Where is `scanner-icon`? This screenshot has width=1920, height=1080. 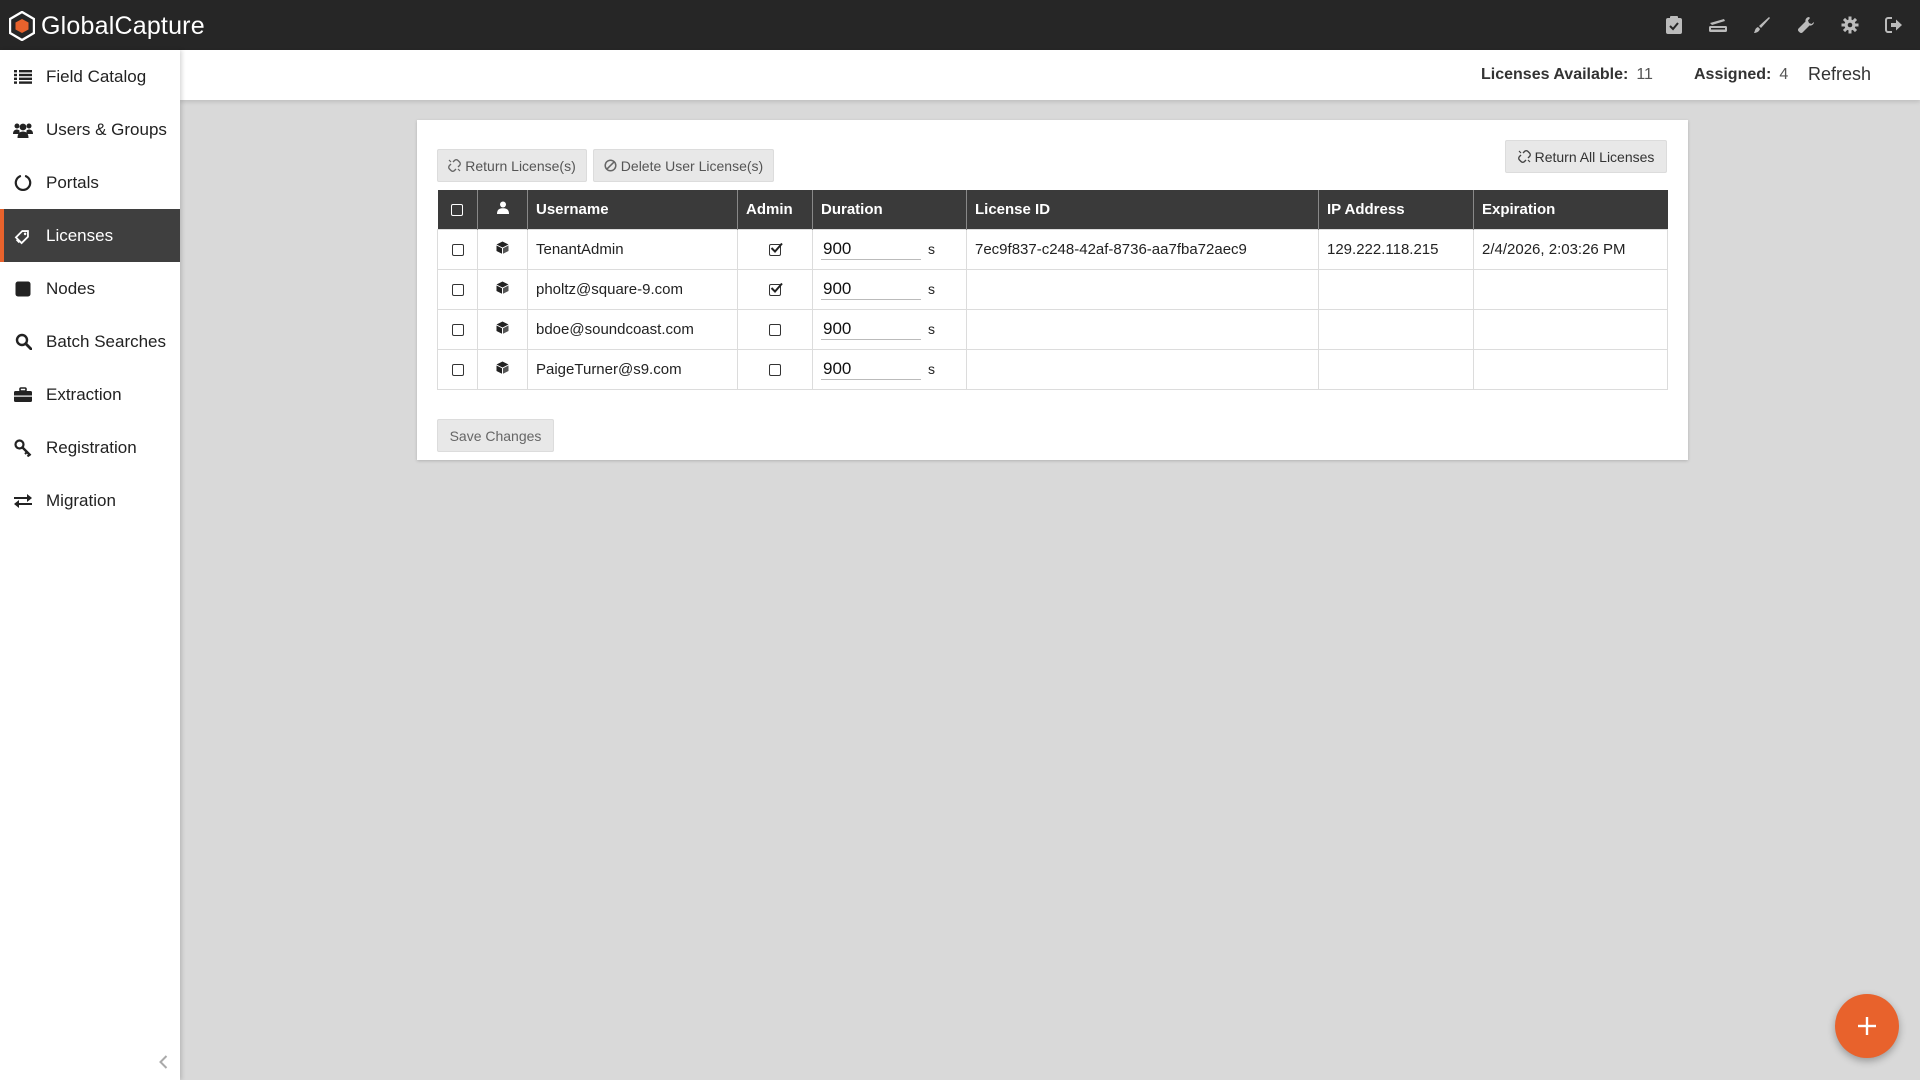 scanner-icon is located at coordinates (1718, 25).